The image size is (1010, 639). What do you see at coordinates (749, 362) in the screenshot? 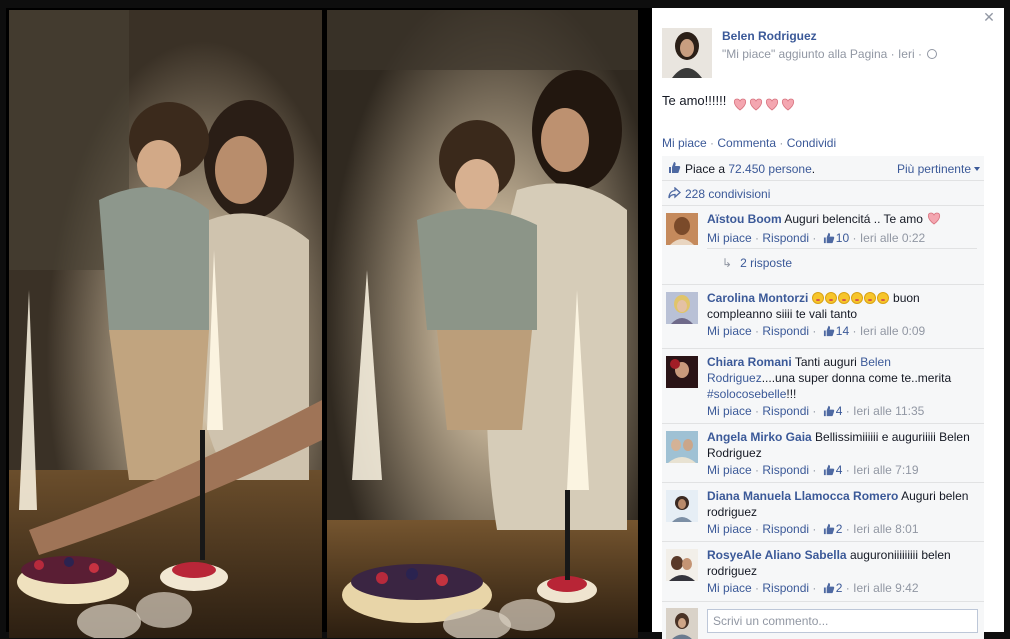
I see `commenter-name: Chiara Romani` at bounding box center [749, 362].